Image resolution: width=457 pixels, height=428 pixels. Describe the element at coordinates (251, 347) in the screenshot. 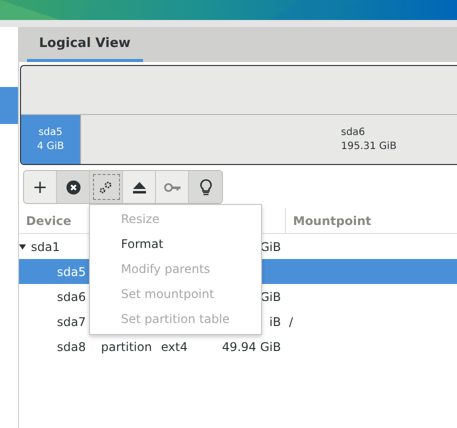

I see `size-cell: 49.94 GiB` at that location.